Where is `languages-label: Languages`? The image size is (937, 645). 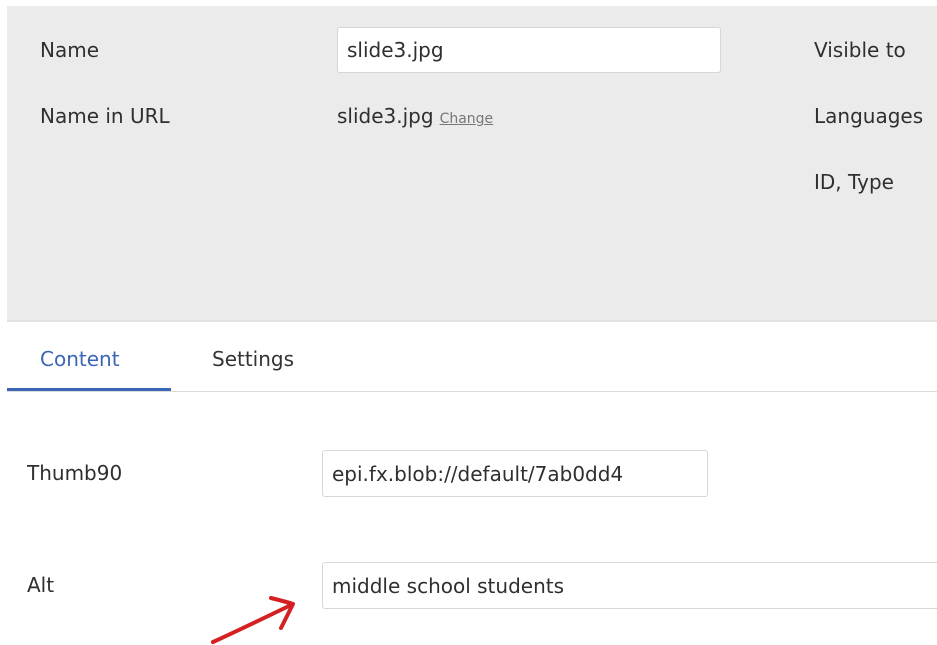 languages-label: Languages is located at coordinates (869, 116).